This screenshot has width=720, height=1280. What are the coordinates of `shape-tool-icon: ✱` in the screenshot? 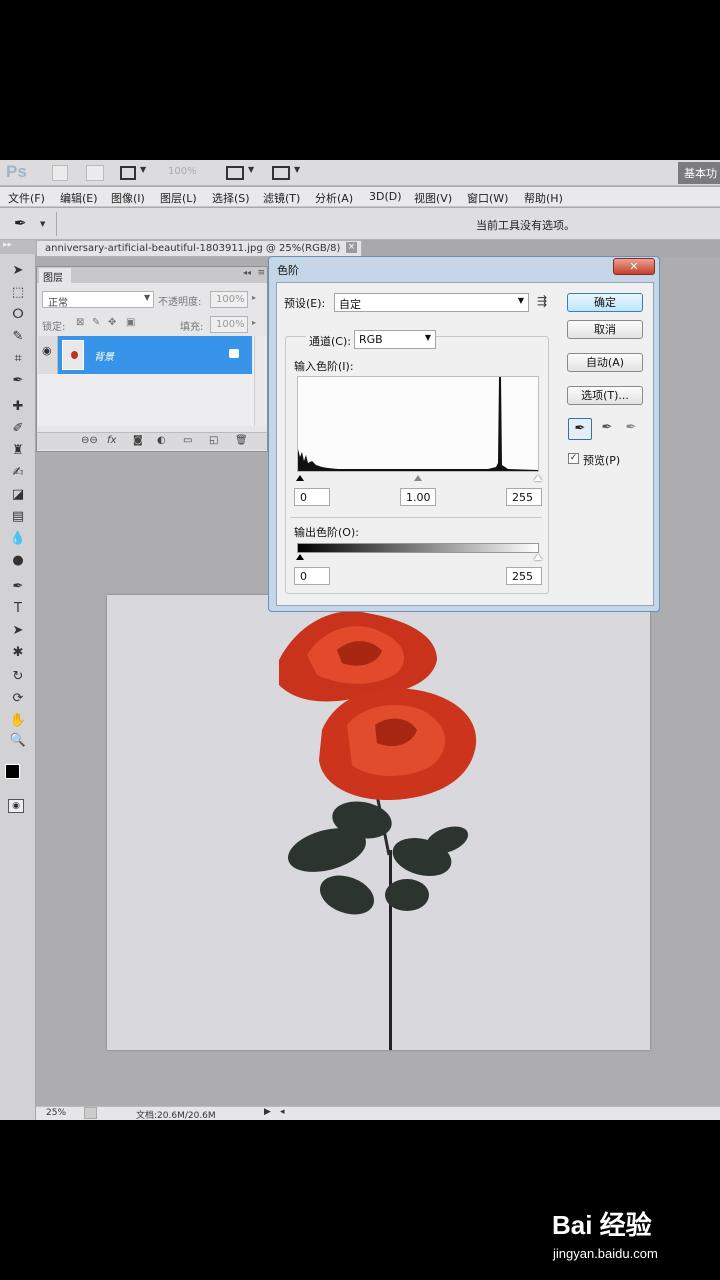 It's located at (18, 653).